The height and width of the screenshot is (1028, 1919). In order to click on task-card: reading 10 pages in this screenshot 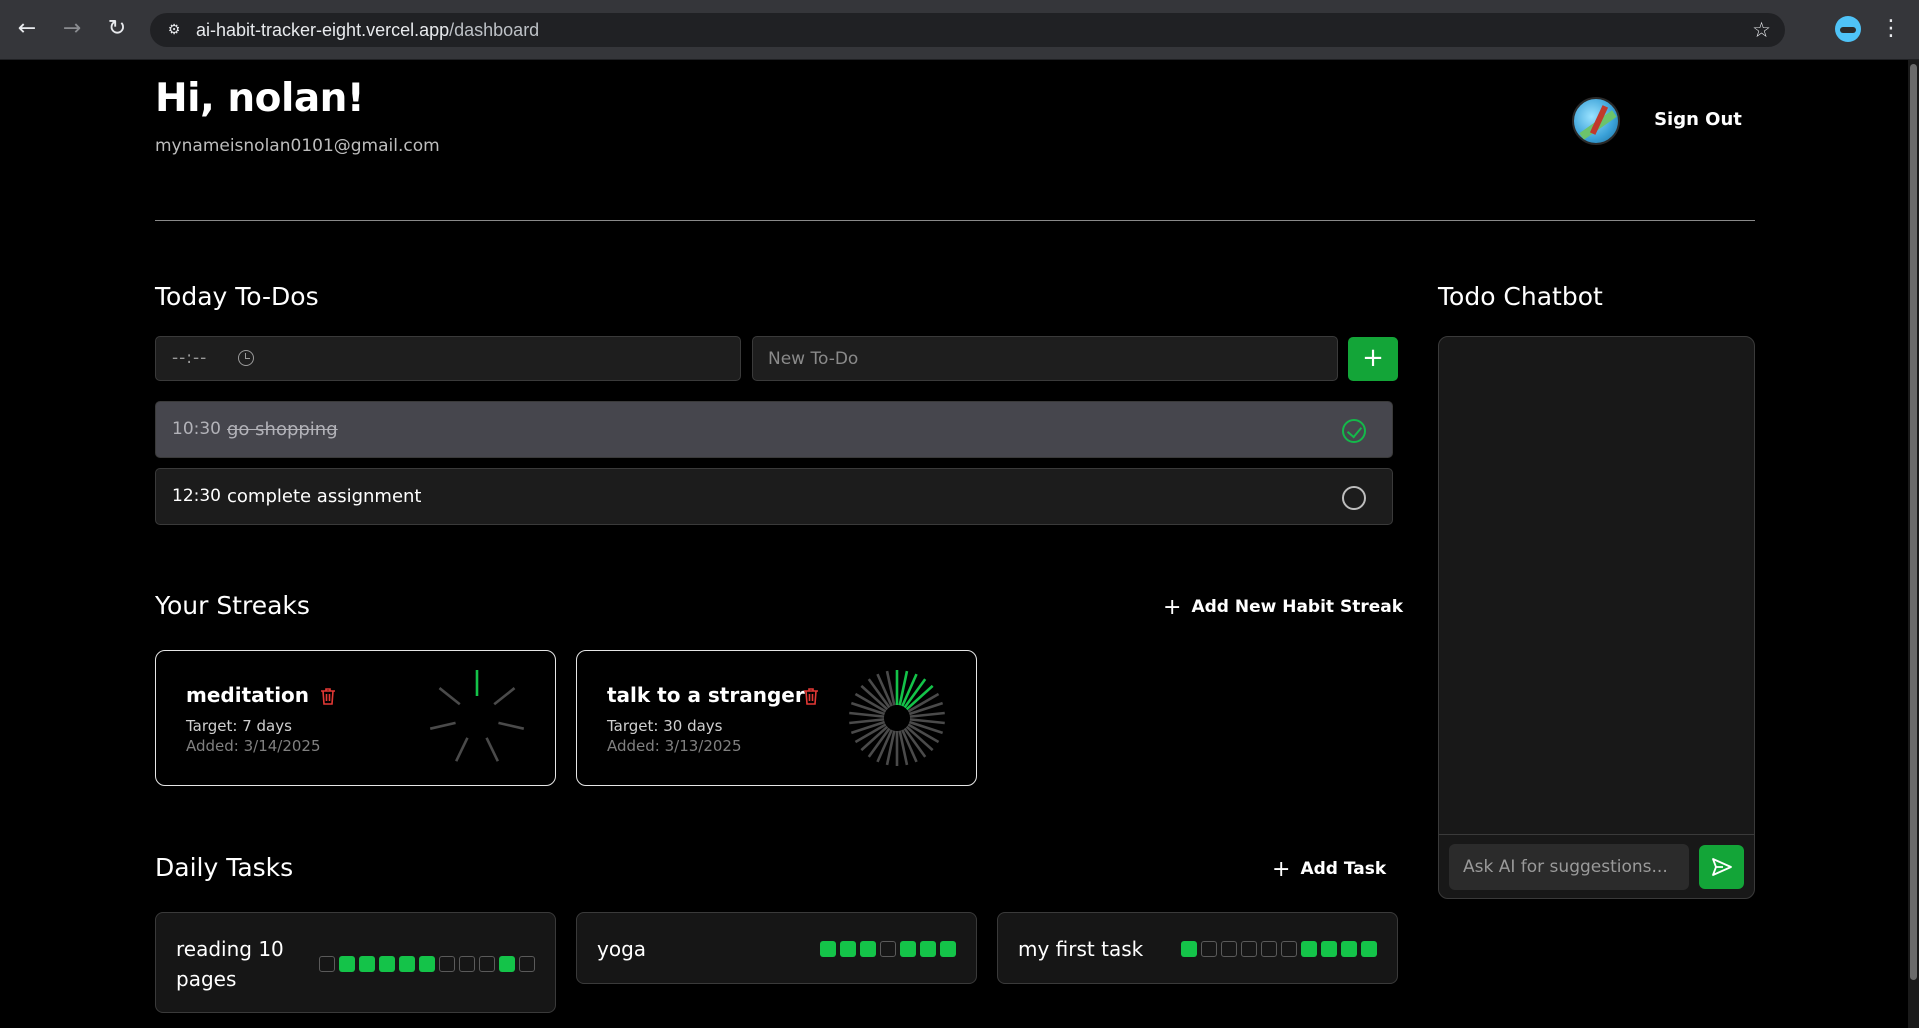, I will do `click(355, 962)`.